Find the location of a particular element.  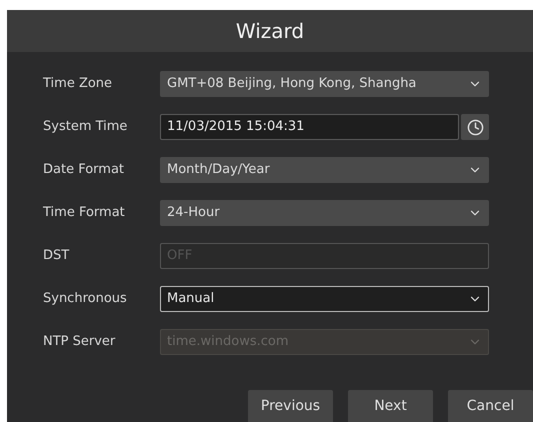

clock-button is located at coordinates (475, 127).